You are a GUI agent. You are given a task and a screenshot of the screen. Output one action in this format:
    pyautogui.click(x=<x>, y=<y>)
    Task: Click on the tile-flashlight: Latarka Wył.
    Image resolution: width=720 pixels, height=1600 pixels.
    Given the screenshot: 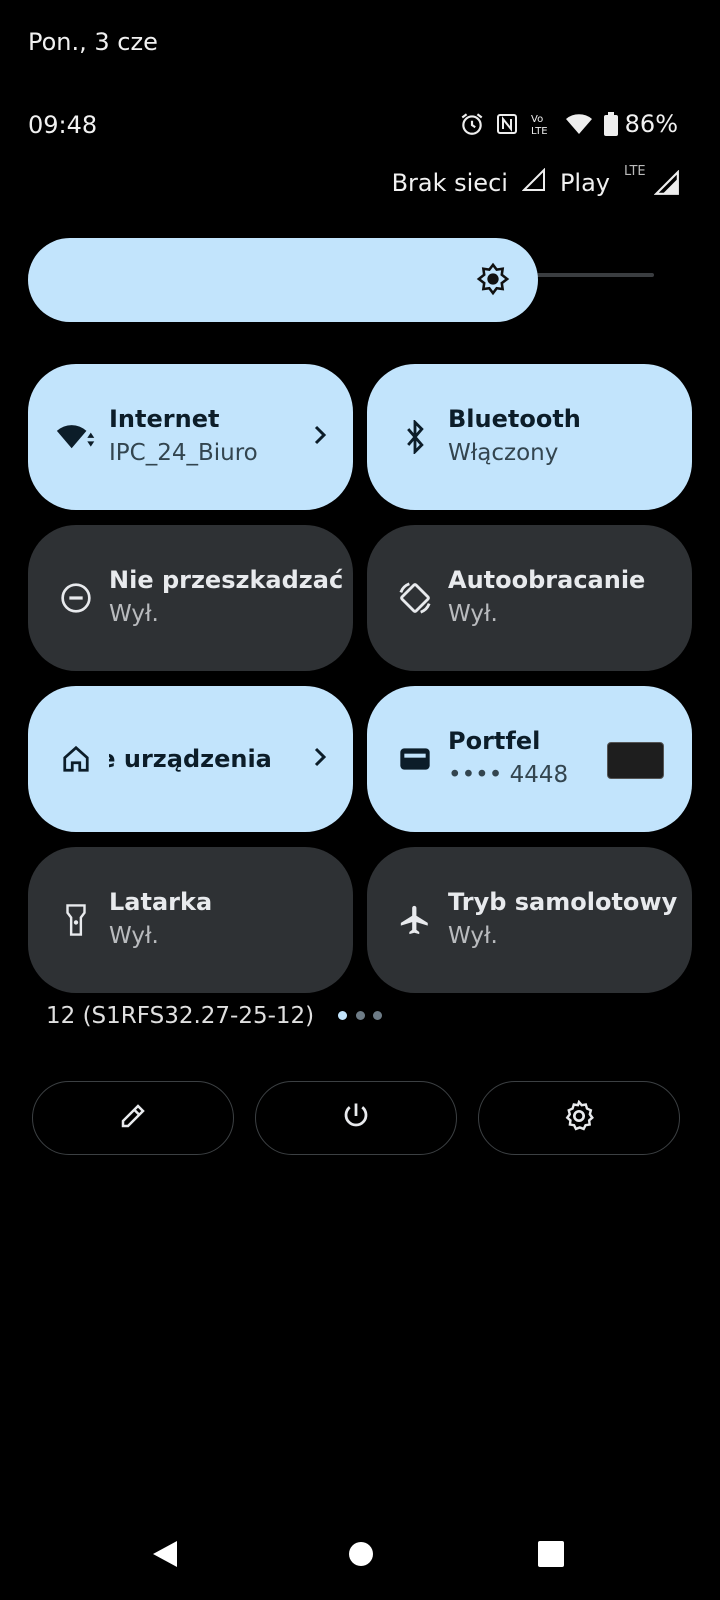 What is the action you would take?
    pyautogui.click(x=190, y=920)
    